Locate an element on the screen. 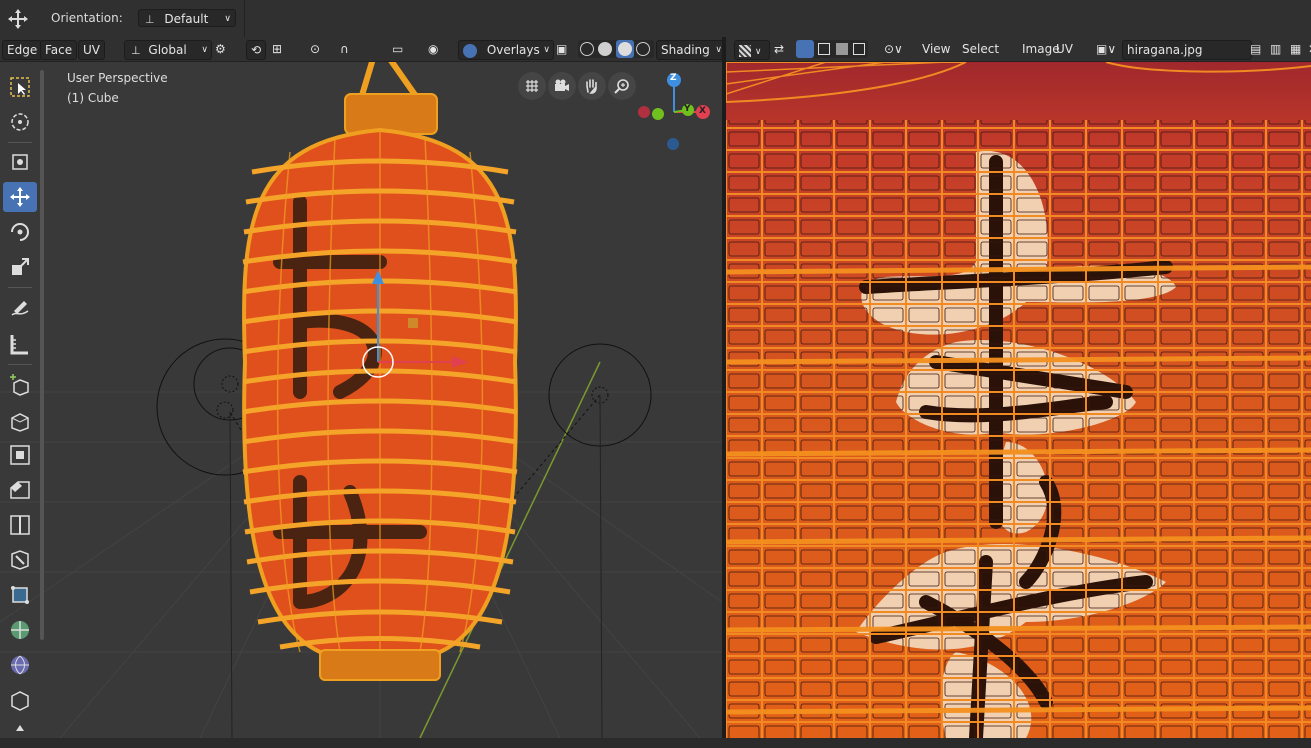  overlays-label: Overlays is located at coordinates (513, 50).